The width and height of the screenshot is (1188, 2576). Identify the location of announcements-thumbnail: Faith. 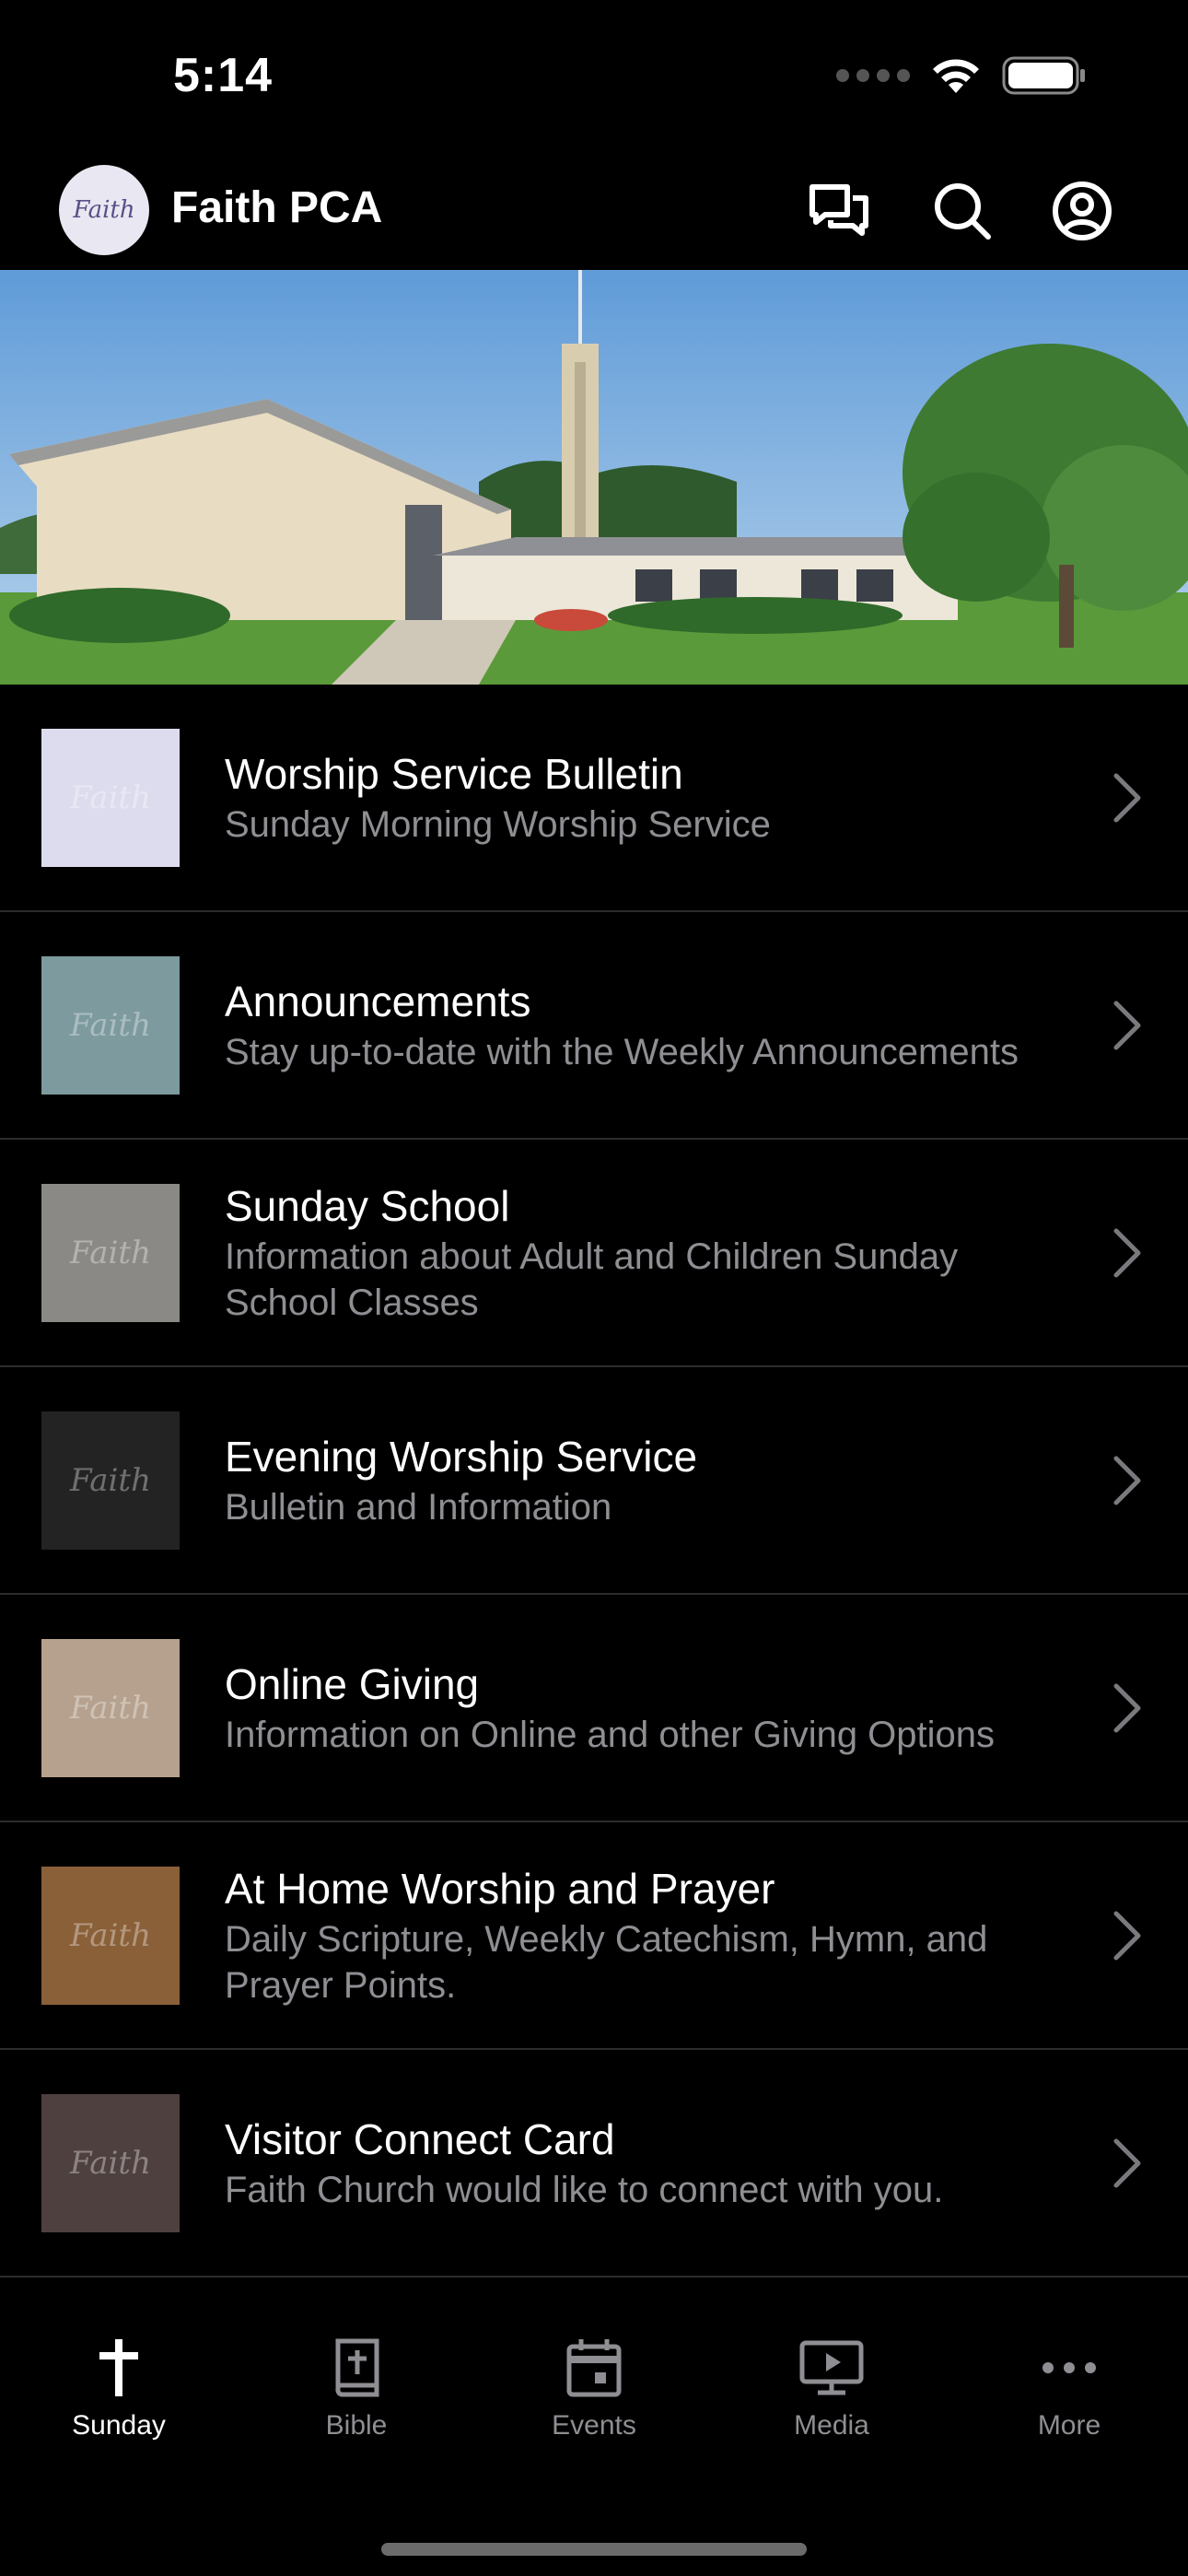
(111, 1025).